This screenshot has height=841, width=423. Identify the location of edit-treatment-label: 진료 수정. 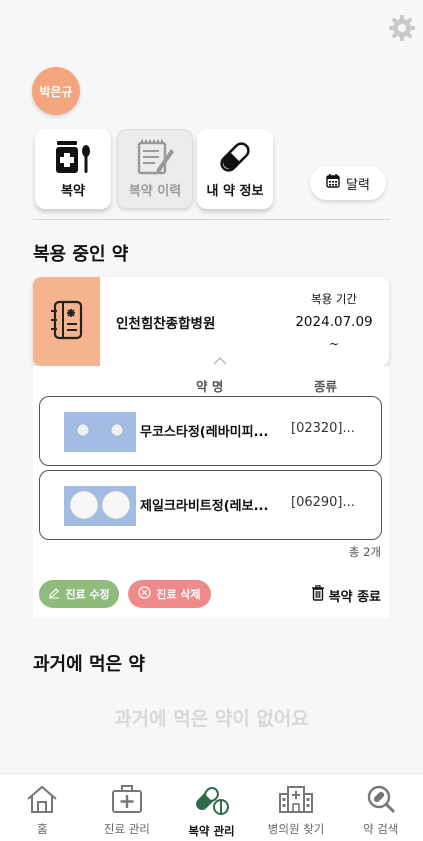
(87, 594).